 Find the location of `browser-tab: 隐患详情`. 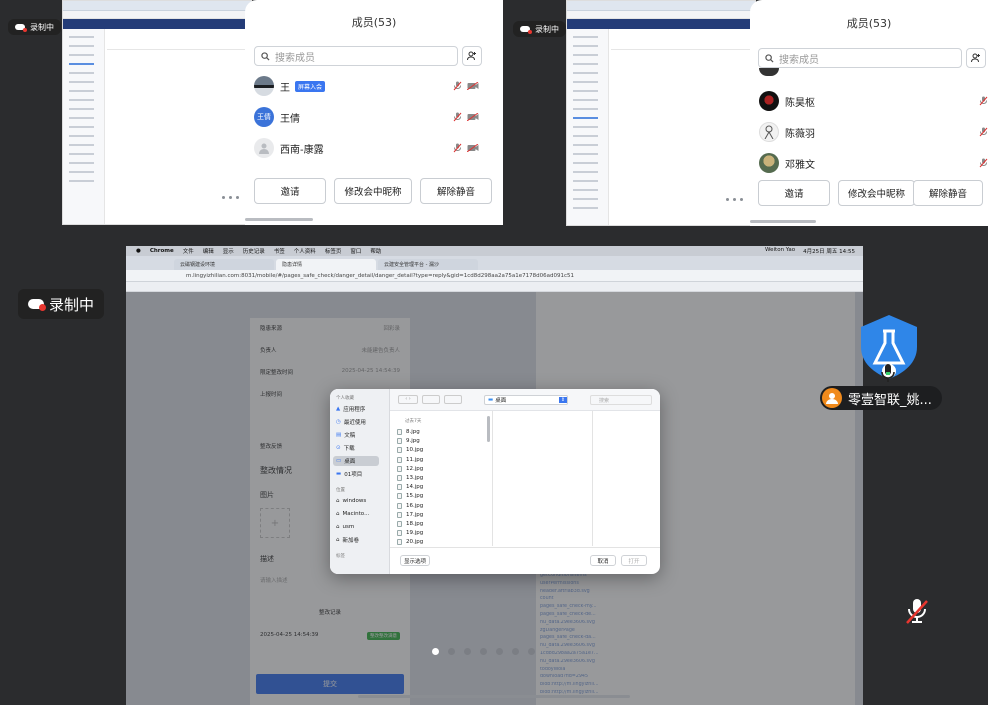

browser-tab: 隐患详情 is located at coordinates (326, 264).